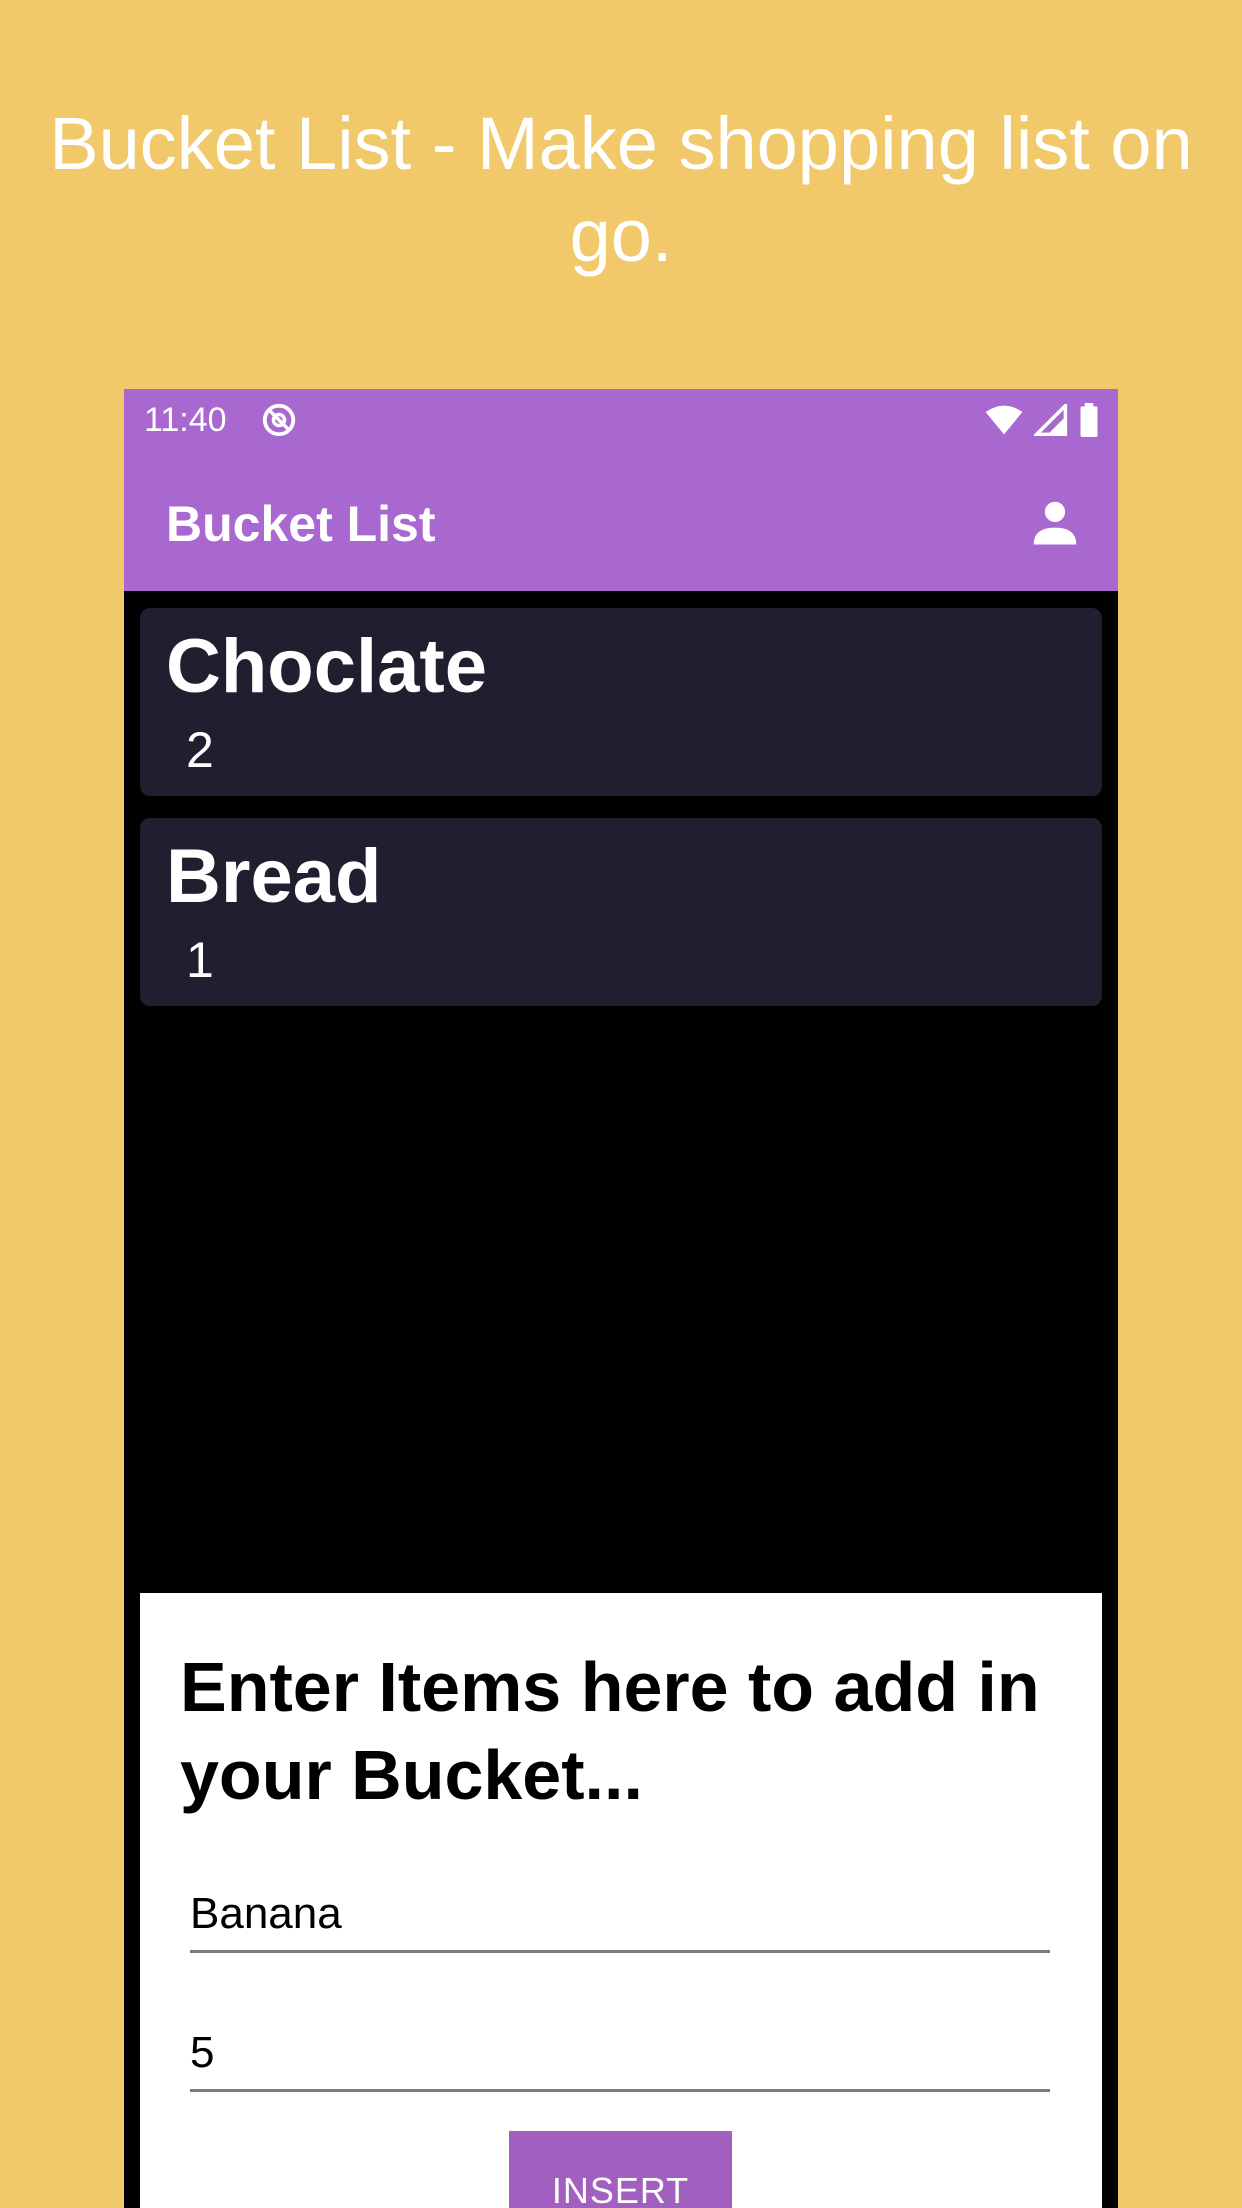 Image resolution: width=1242 pixels, height=2208 pixels. I want to click on status-time: 11:40, so click(185, 420).